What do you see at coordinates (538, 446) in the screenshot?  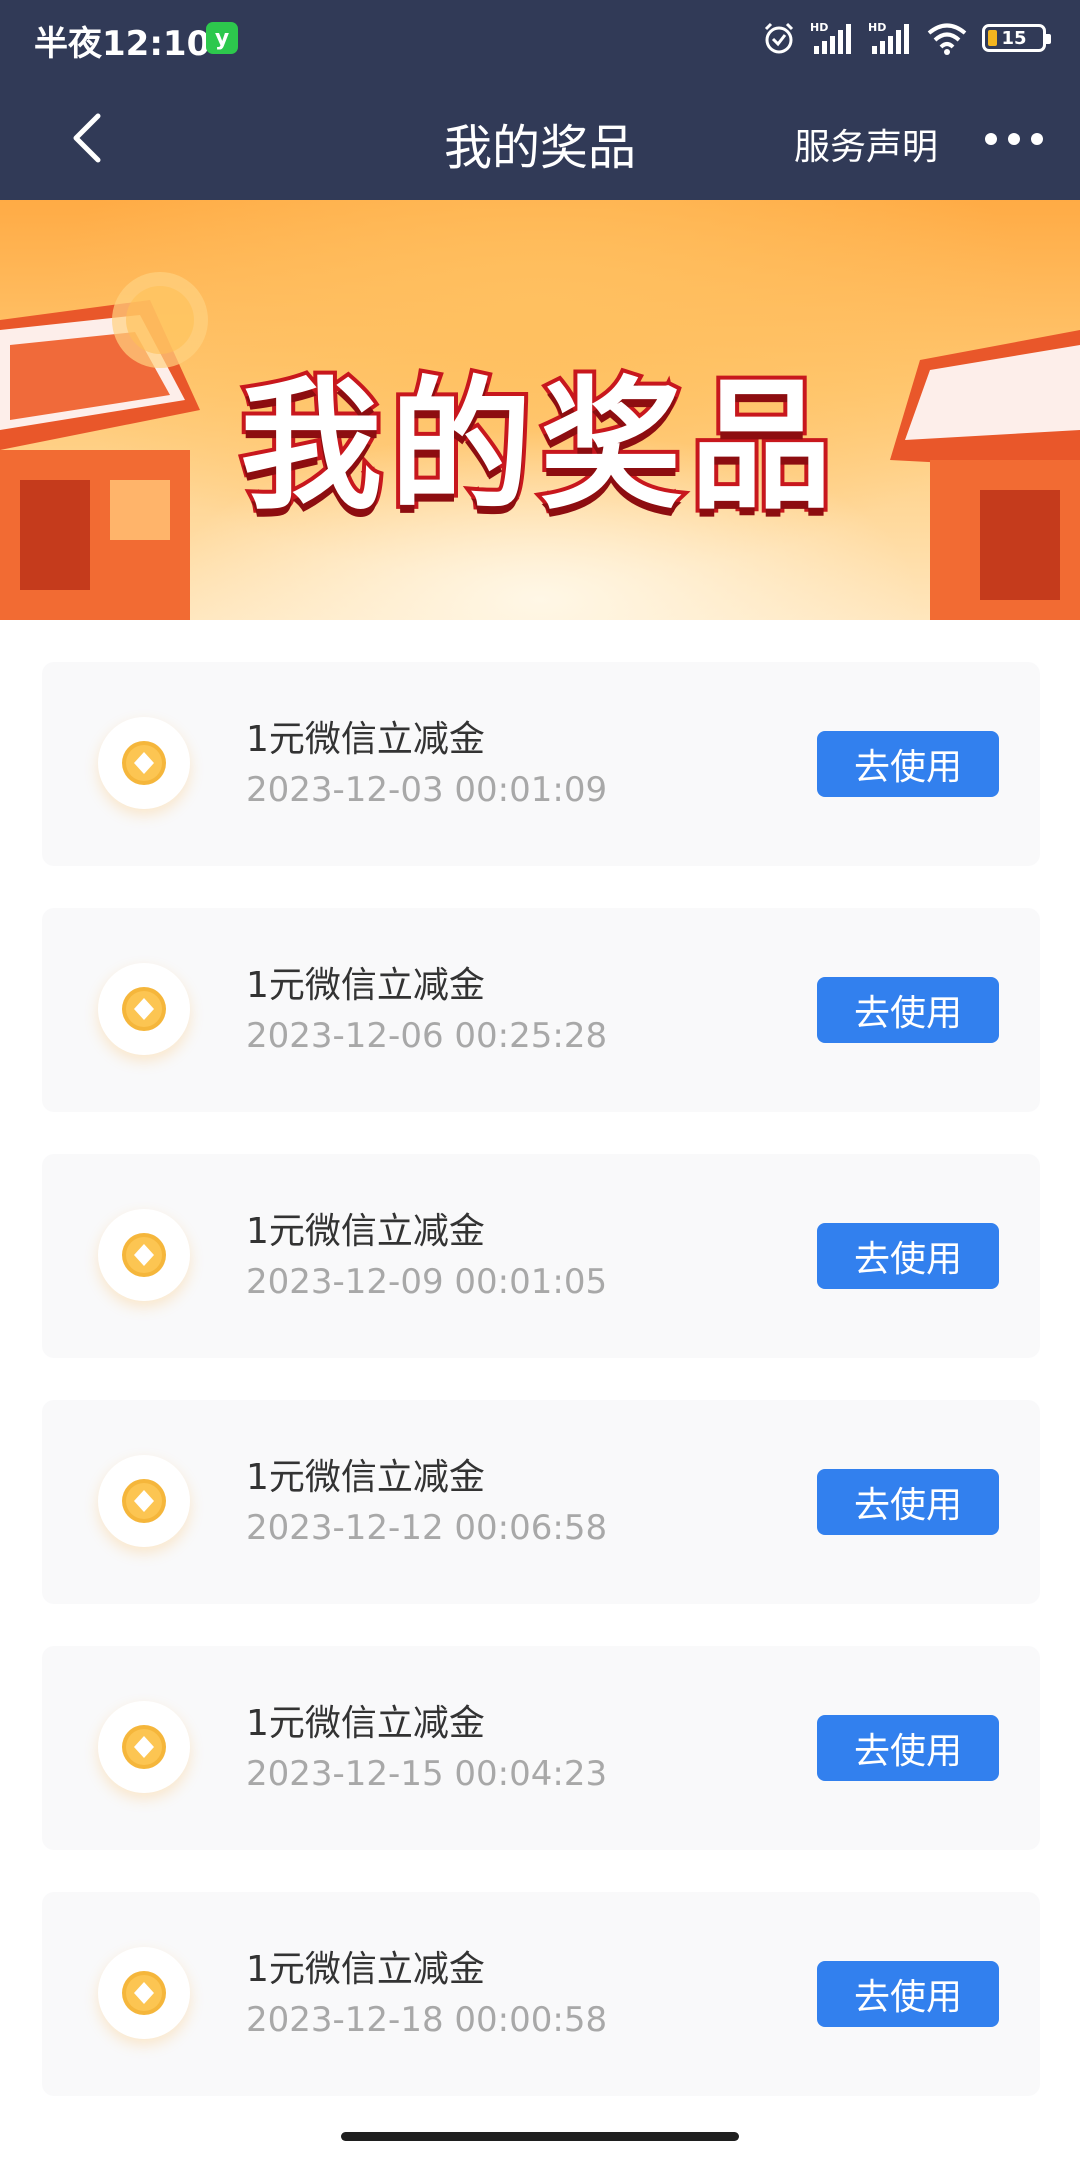 I see `banner-title: 我的奖品` at bounding box center [538, 446].